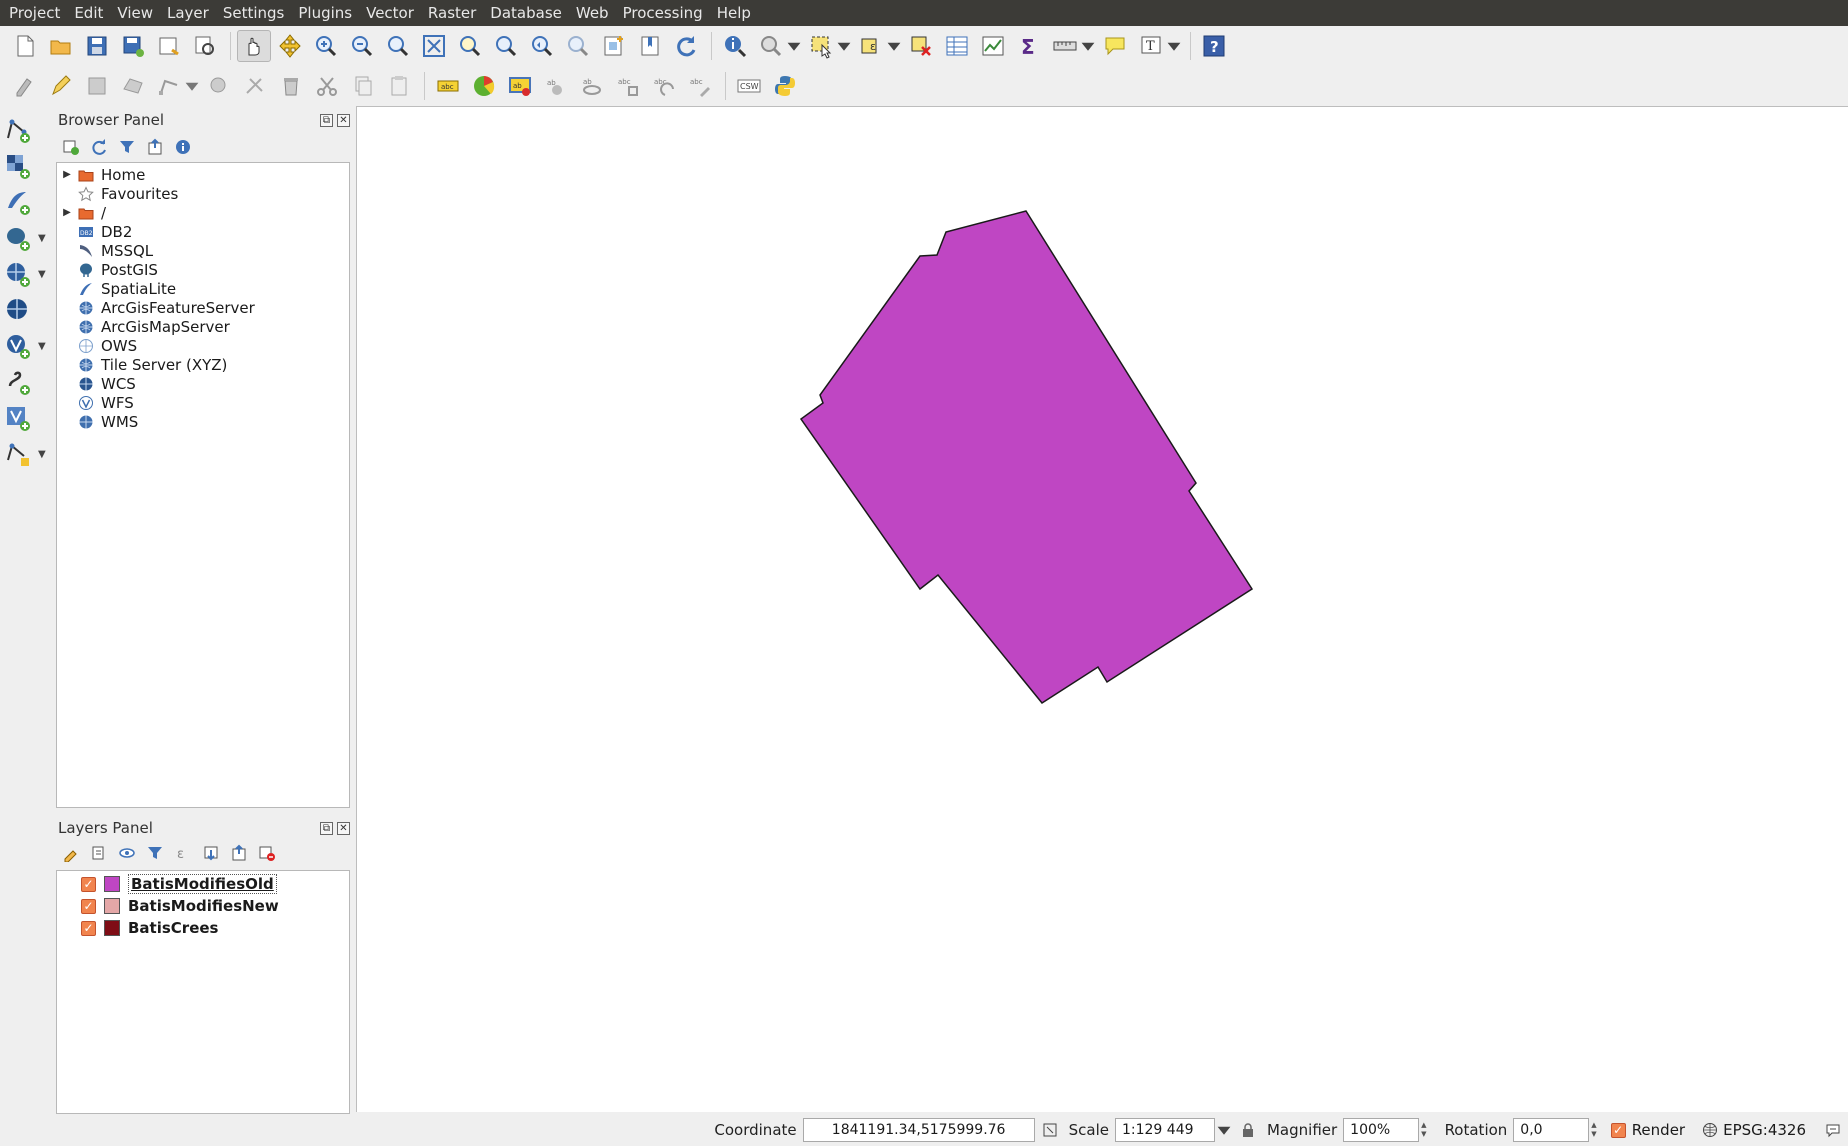 Image resolution: width=1848 pixels, height=1146 pixels. What do you see at coordinates (34, 13) in the screenshot?
I see `menu-project: Project` at bounding box center [34, 13].